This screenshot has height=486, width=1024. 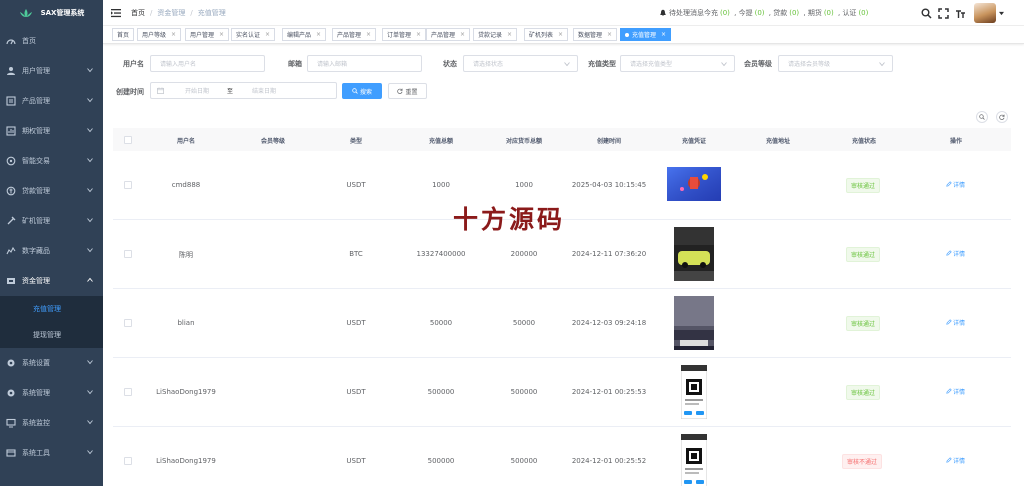 What do you see at coordinates (51, 13) in the screenshot?
I see `app-logo: SAX管理系统` at bounding box center [51, 13].